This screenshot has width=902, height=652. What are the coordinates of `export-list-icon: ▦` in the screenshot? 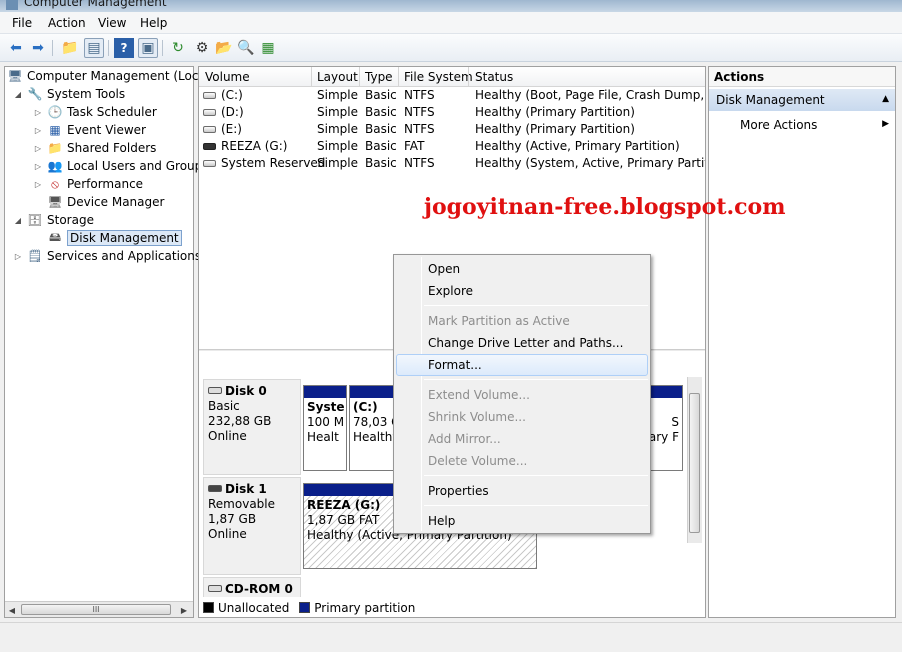 It's located at (268, 48).